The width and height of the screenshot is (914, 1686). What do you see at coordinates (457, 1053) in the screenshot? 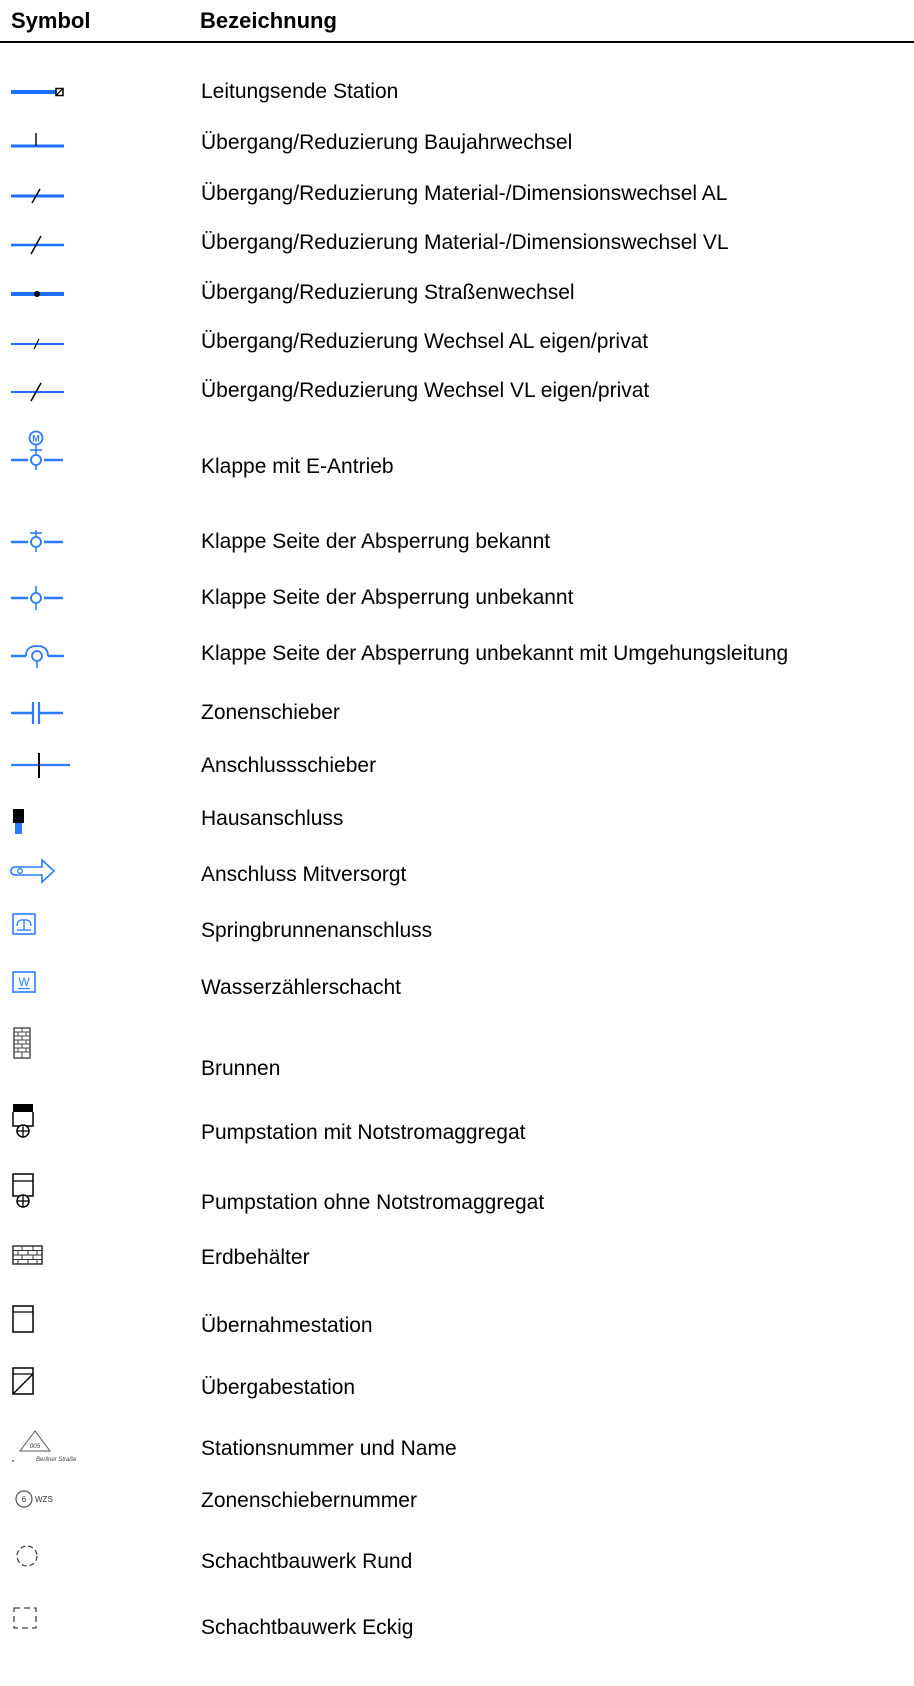
I see `legend-row: Brunnen` at bounding box center [457, 1053].